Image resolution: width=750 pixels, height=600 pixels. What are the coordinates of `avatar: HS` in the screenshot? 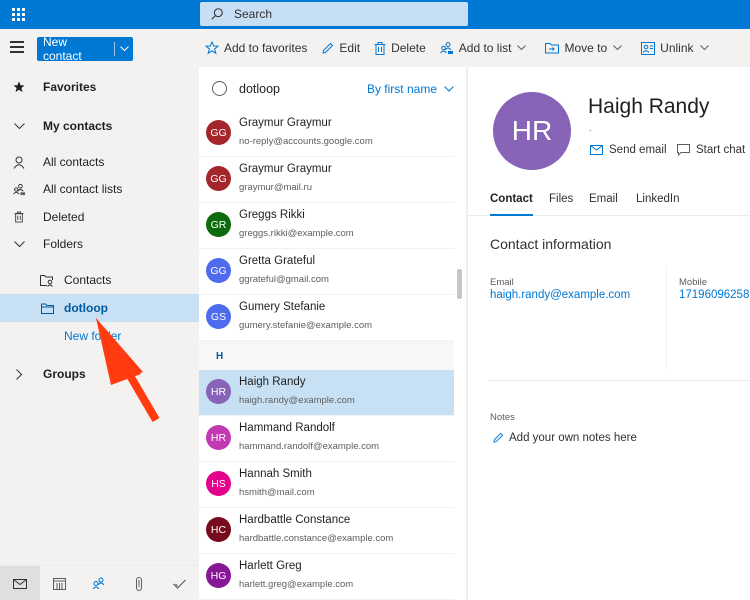 It's located at (218, 483).